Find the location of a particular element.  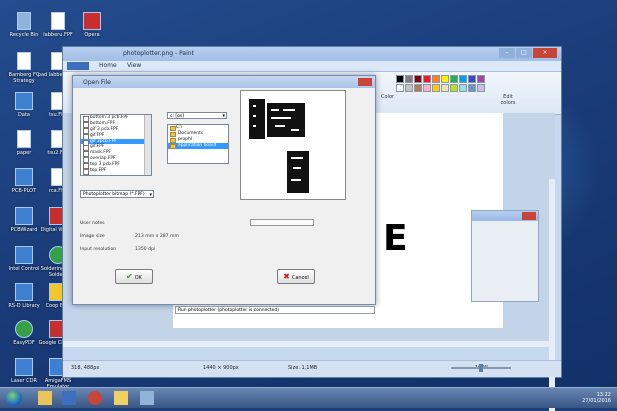

secondary-close-button is located at coordinates (529, 216).